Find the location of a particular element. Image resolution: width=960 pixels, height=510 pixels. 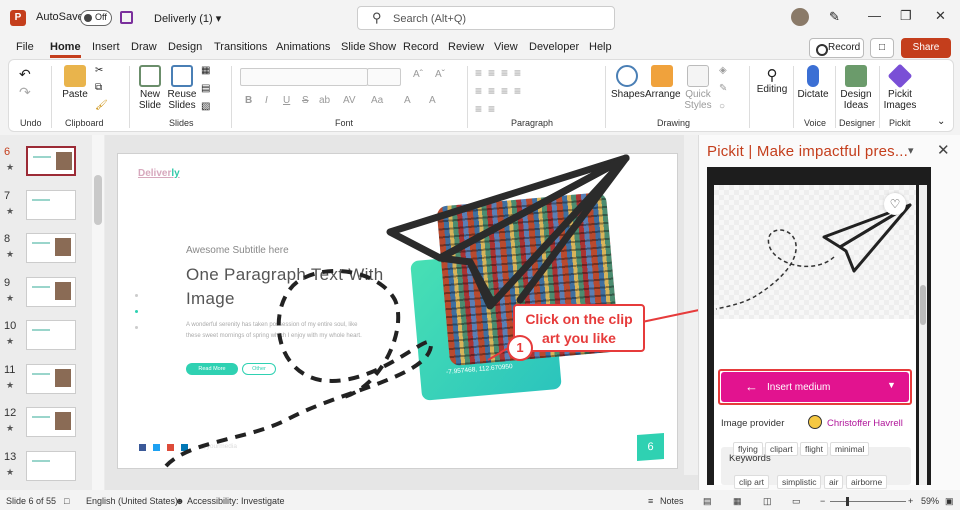

copy-icon: ⧉ is located at coordinates (98, 87).